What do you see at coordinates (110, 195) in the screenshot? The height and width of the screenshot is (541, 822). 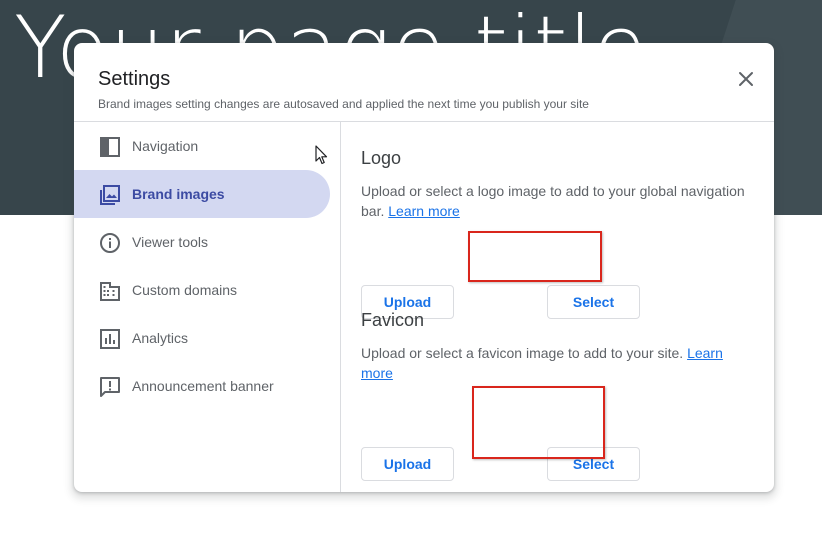 I see `image-icon` at bounding box center [110, 195].